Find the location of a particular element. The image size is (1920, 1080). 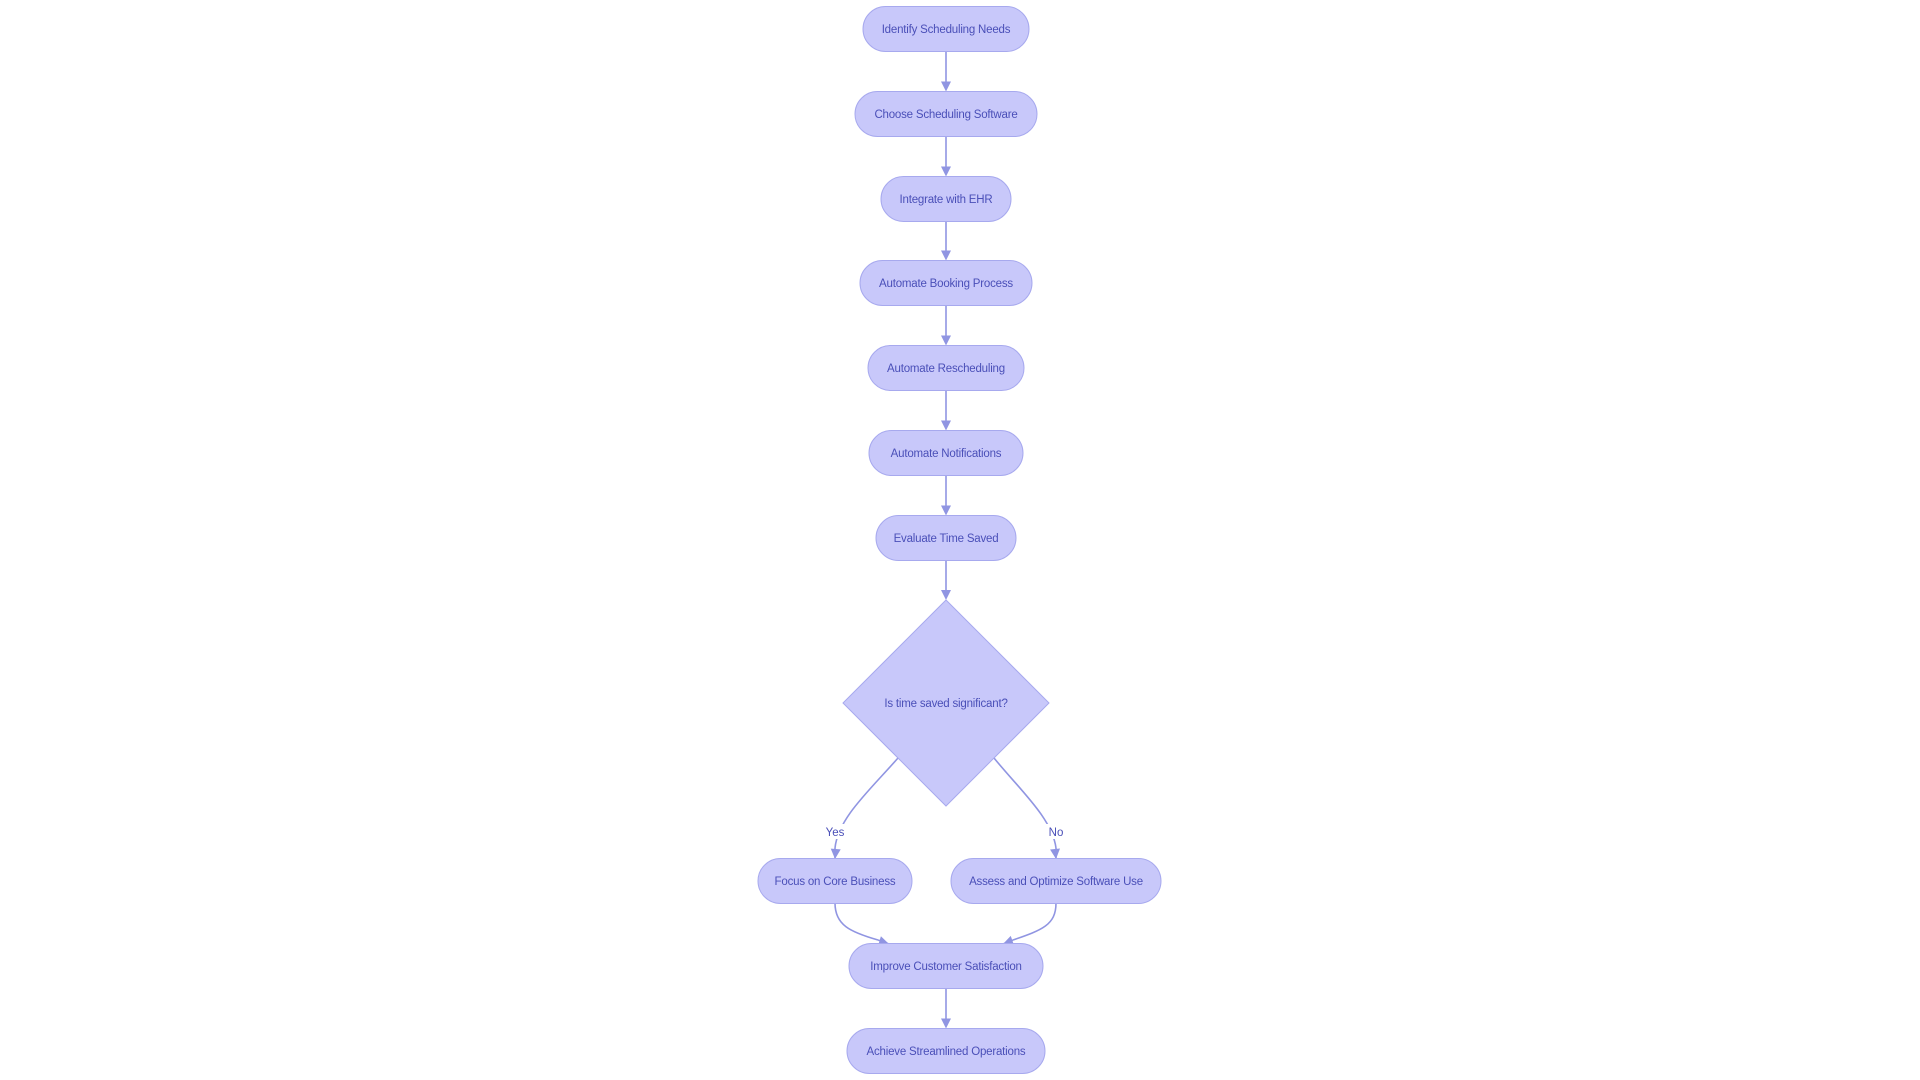

node-evaluate: Evaluate Time Saved is located at coordinates (946, 538).